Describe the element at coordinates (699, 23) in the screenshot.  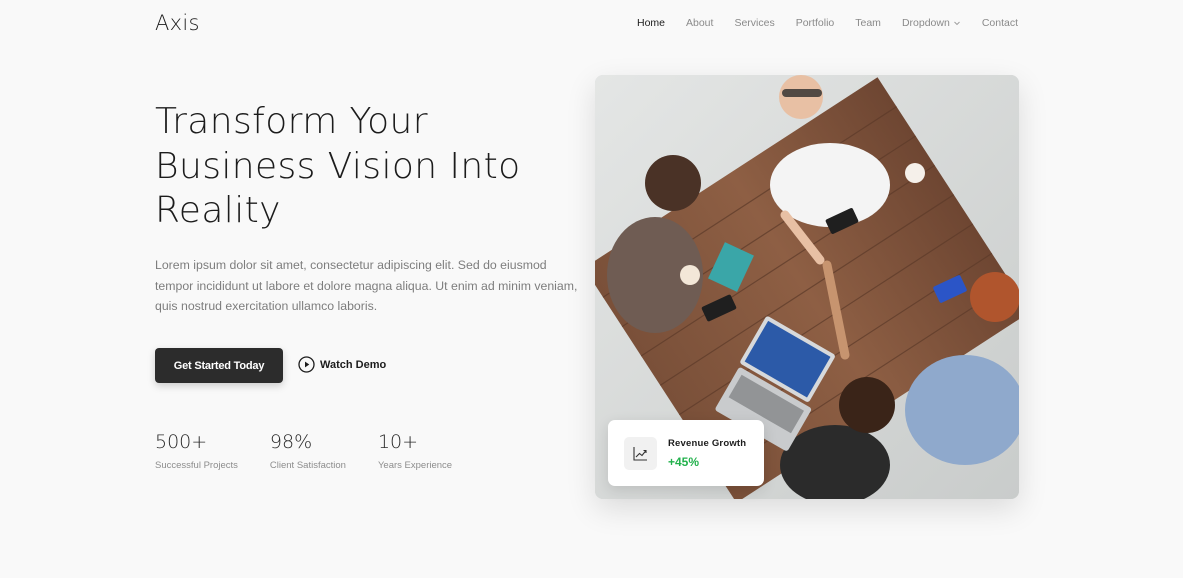
I see `nav-item-about: About` at that location.